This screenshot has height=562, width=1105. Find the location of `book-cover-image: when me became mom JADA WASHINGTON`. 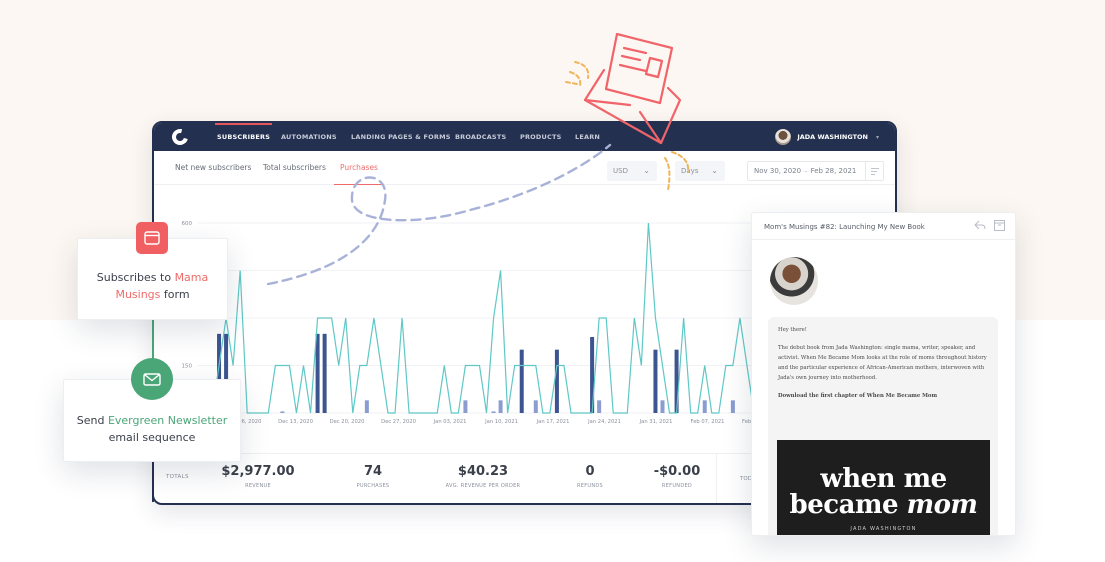

book-cover-image: when me became mom JADA WASHINGTON is located at coordinates (883, 487).